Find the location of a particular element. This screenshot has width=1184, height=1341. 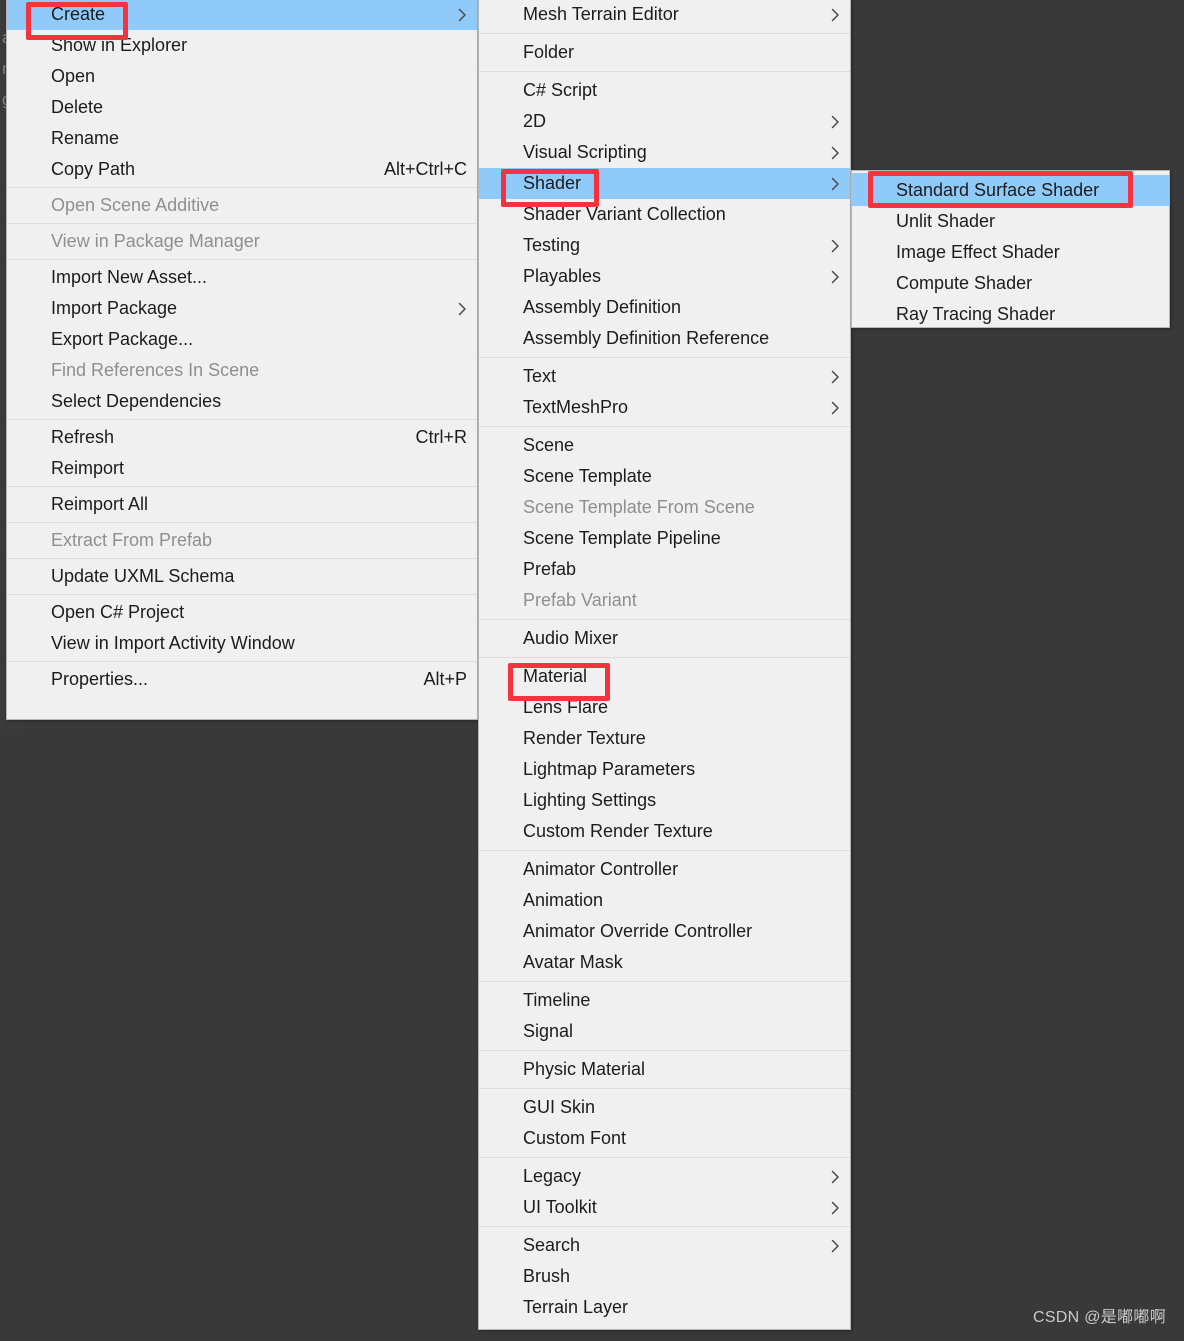

menu-item-label: Prefab is located at coordinates (550, 569).